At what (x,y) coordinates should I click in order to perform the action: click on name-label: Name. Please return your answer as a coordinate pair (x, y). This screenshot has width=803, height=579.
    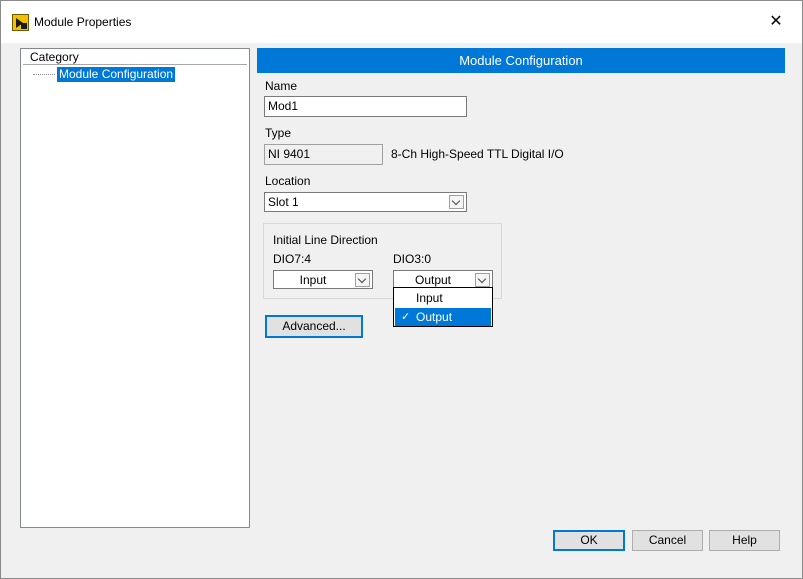
    Looking at the image, I should click on (281, 86).